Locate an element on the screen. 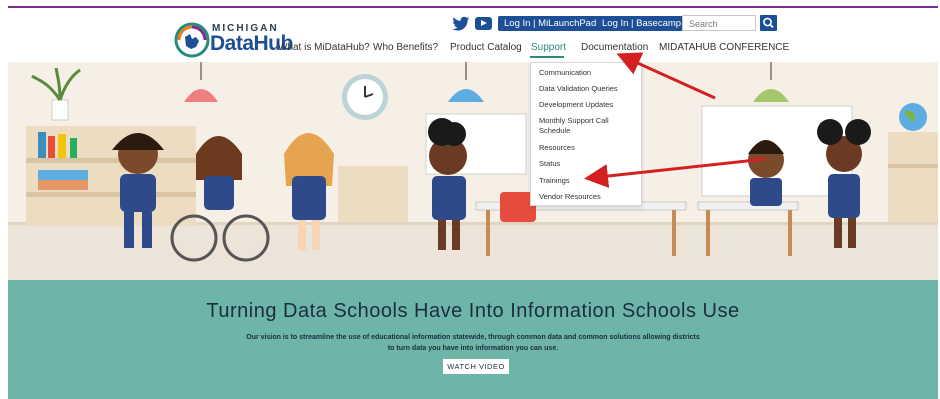  twitter-icon is located at coordinates (461, 24).